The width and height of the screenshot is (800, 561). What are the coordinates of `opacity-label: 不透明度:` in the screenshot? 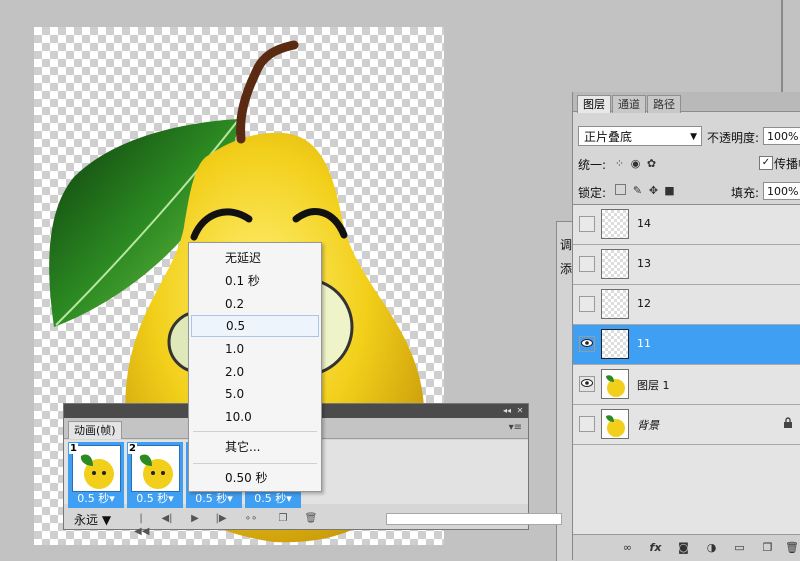 It's located at (733, 138).